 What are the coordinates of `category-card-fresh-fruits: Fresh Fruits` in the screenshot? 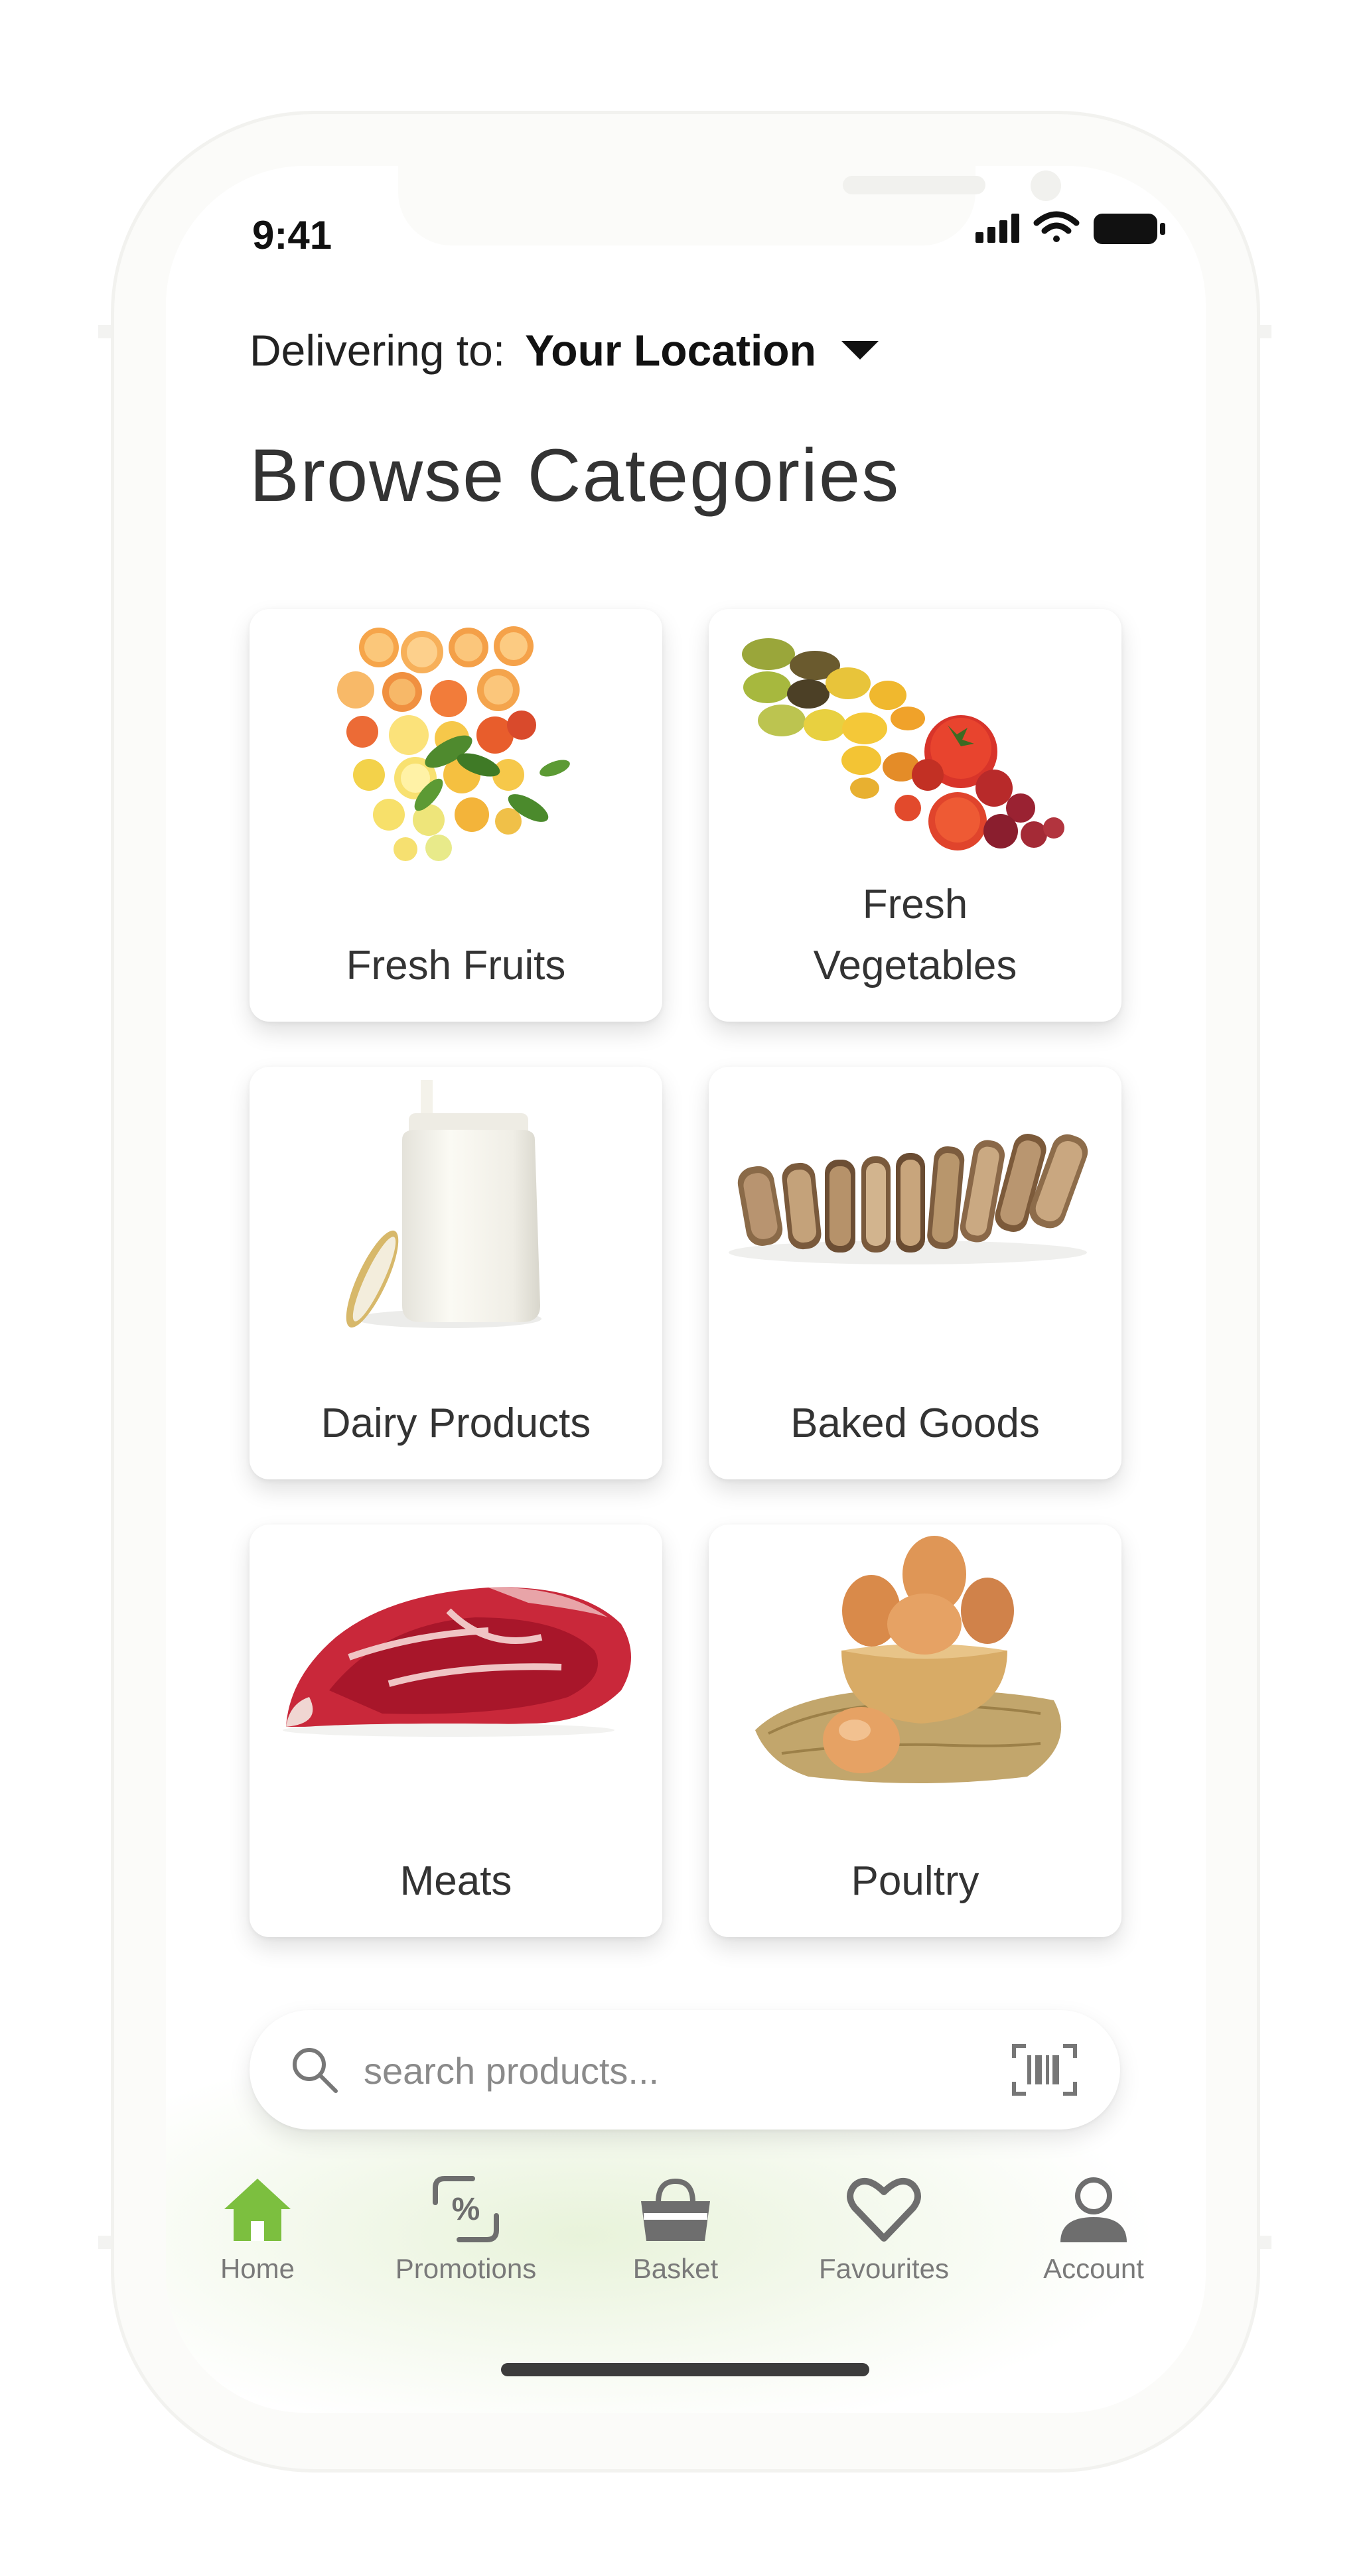 It's located at (456, 816).